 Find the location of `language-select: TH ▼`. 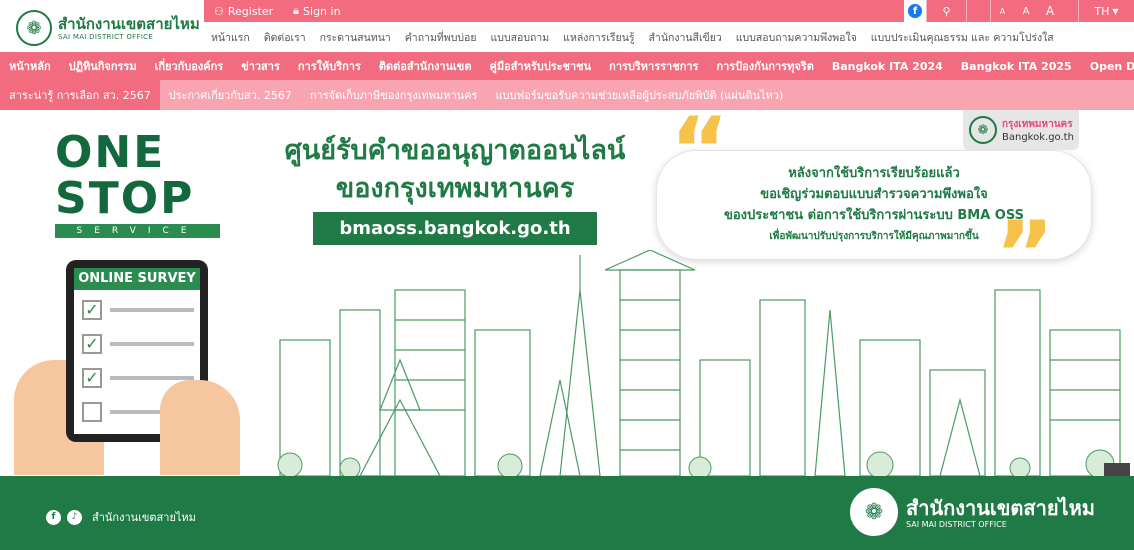

language-select: TH ▼ is located at coordinates (1106, 11).